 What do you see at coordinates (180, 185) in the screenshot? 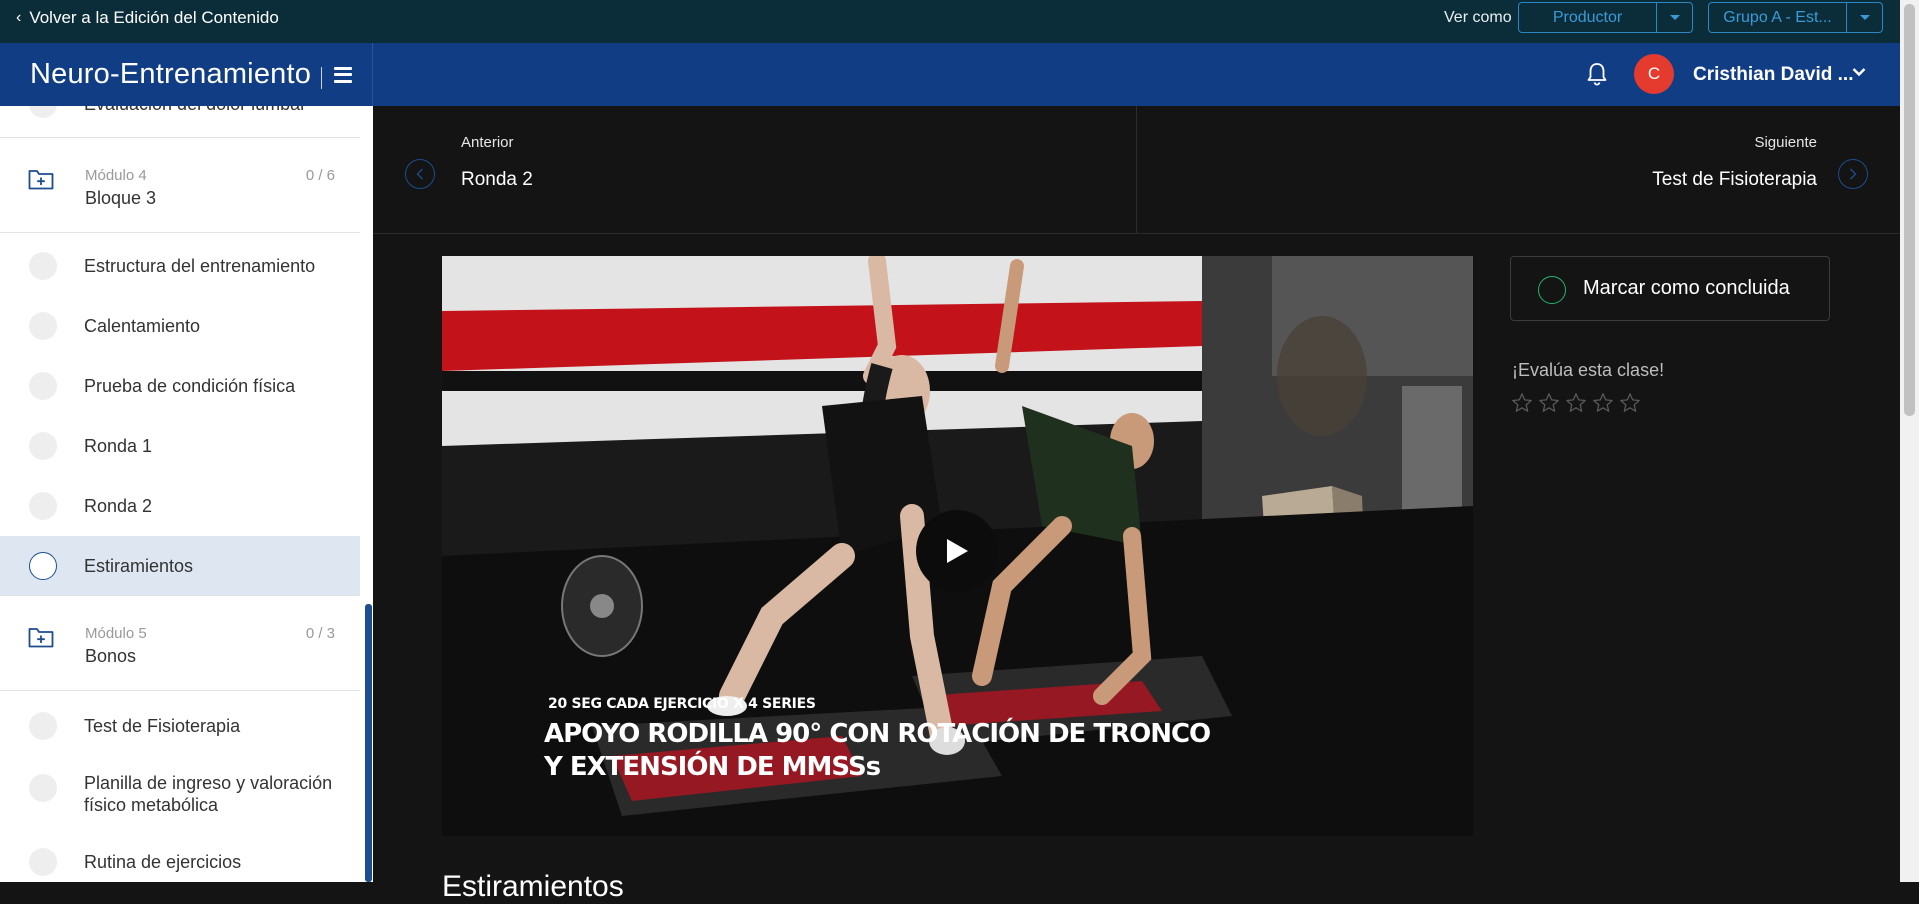
I see `module-header: Módulo 4 Bloque 3 0 / 6` at bounding box center [180, 185].